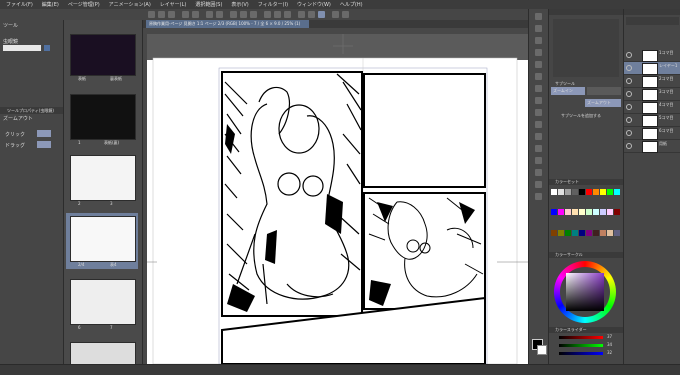  What do you see at coordinates (538, 16) in the screenshot?
I see `zoom-tool-icon` at bounding box center [538, 16].